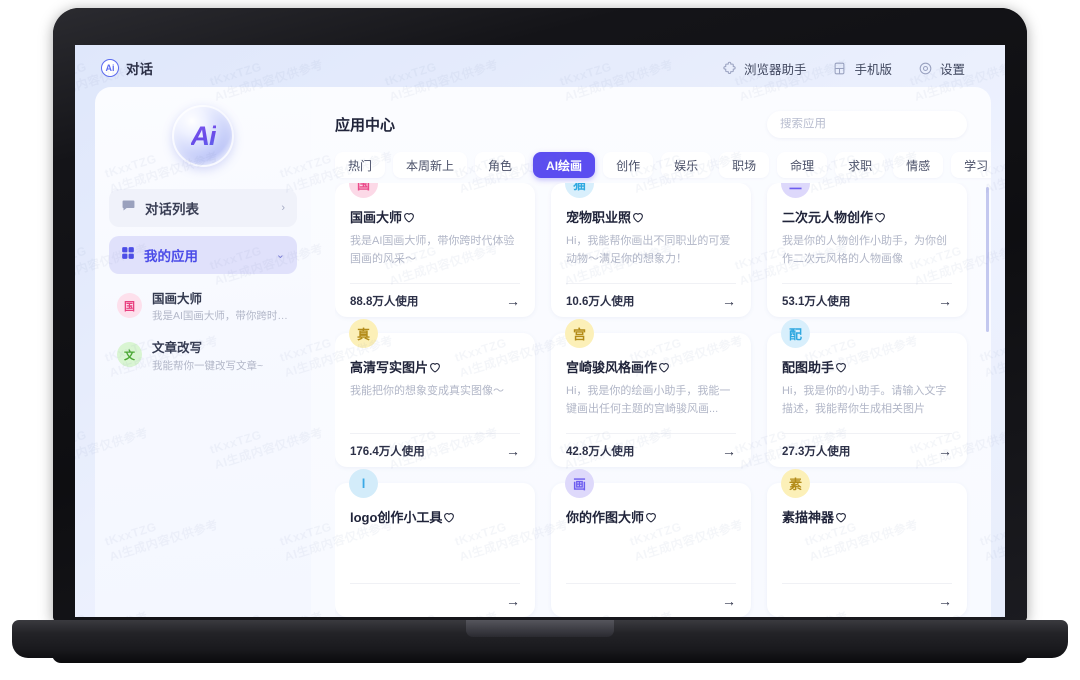 This screenshot has width=1080, height=680. Describe the element at coordinates (605, 517) in the screenshot. I see `app-card-title: 你的作图大师` at that location.